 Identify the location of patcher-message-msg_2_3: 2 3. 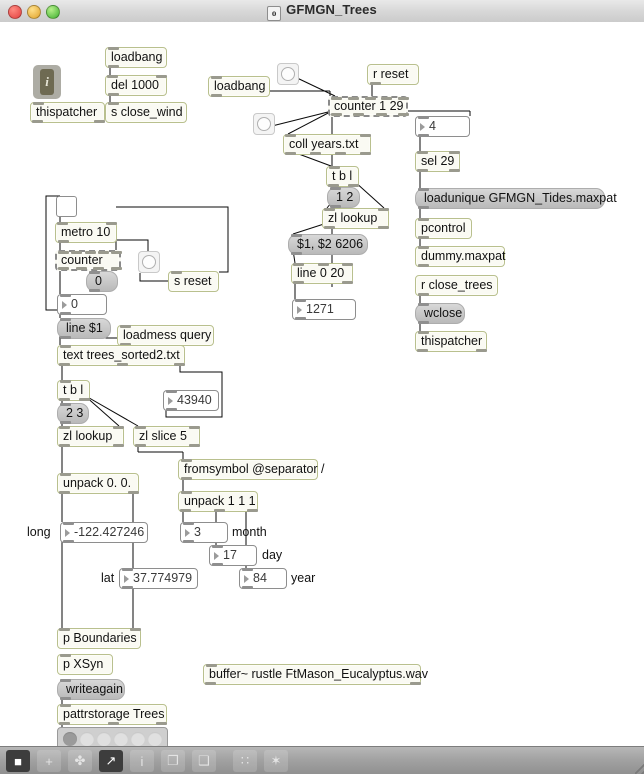
(73, 413).